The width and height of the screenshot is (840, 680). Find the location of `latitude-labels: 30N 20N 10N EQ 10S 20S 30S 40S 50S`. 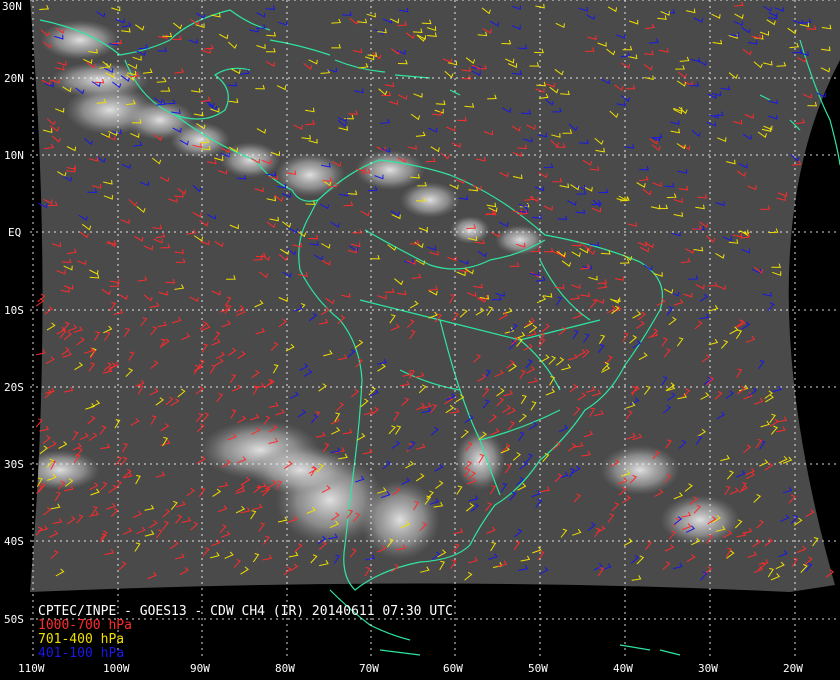

latitude-labels: 30N 20N 10N EQ 10S 20S 30S 40S 50S is located at coordinates (13, 313).